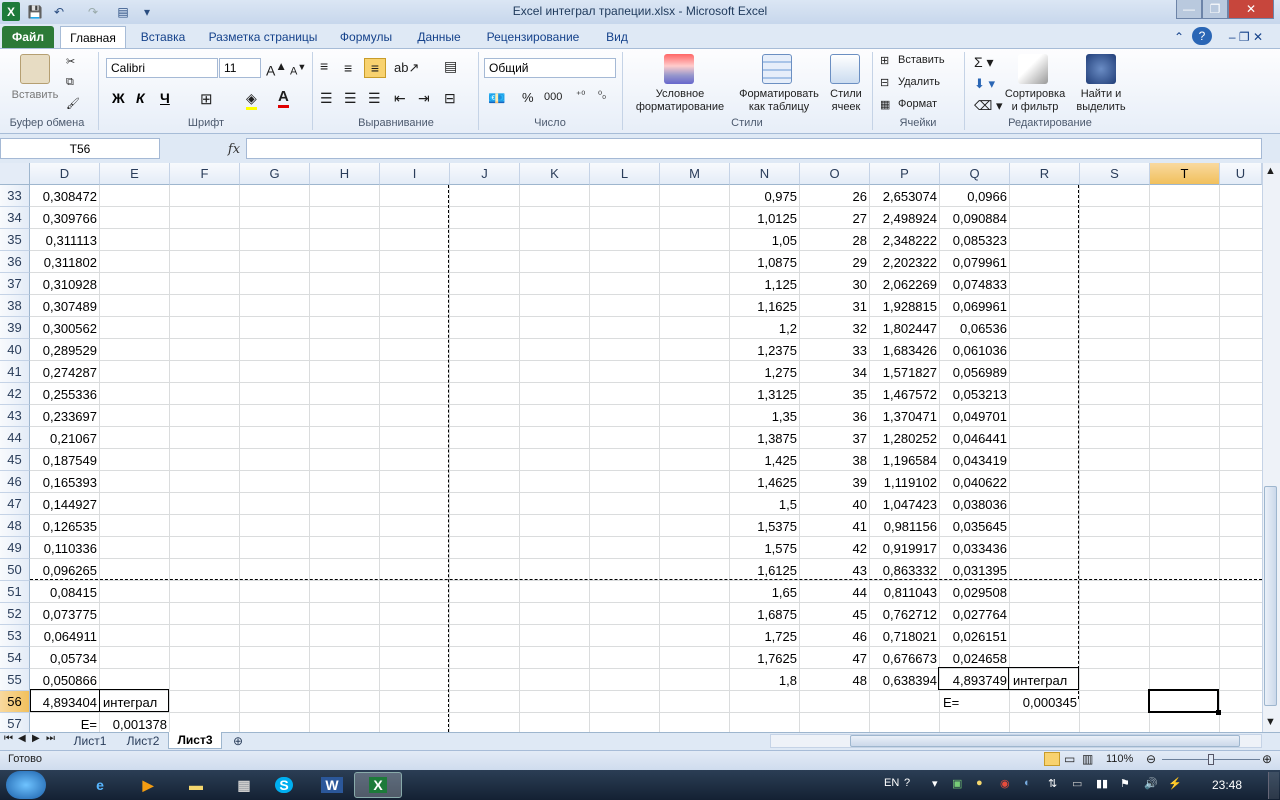 The image size is (1280, 800). Describe the element at coordinates (50, 738) in the screenshot. I see `sheet-nav-last-icon: ⏭` at that location.